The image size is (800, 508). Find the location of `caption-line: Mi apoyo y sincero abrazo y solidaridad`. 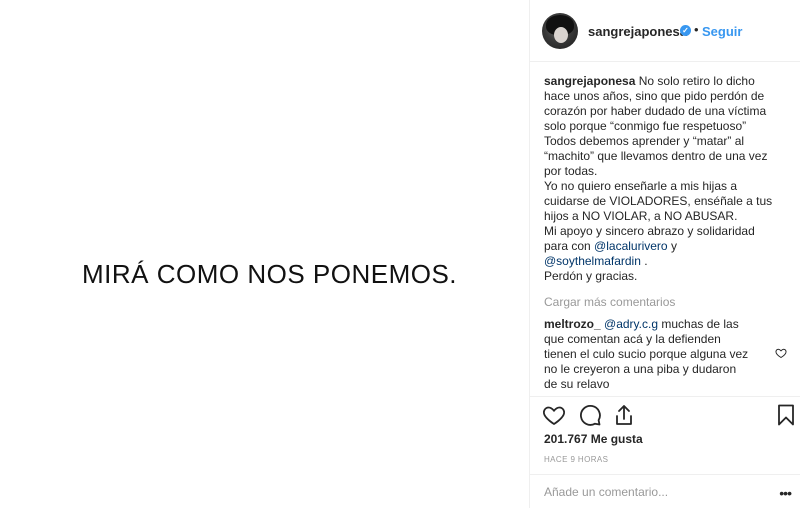

caption-line: Mi apoyo y sincero abrazo y solidaridad is located at coordinates (649, 231).